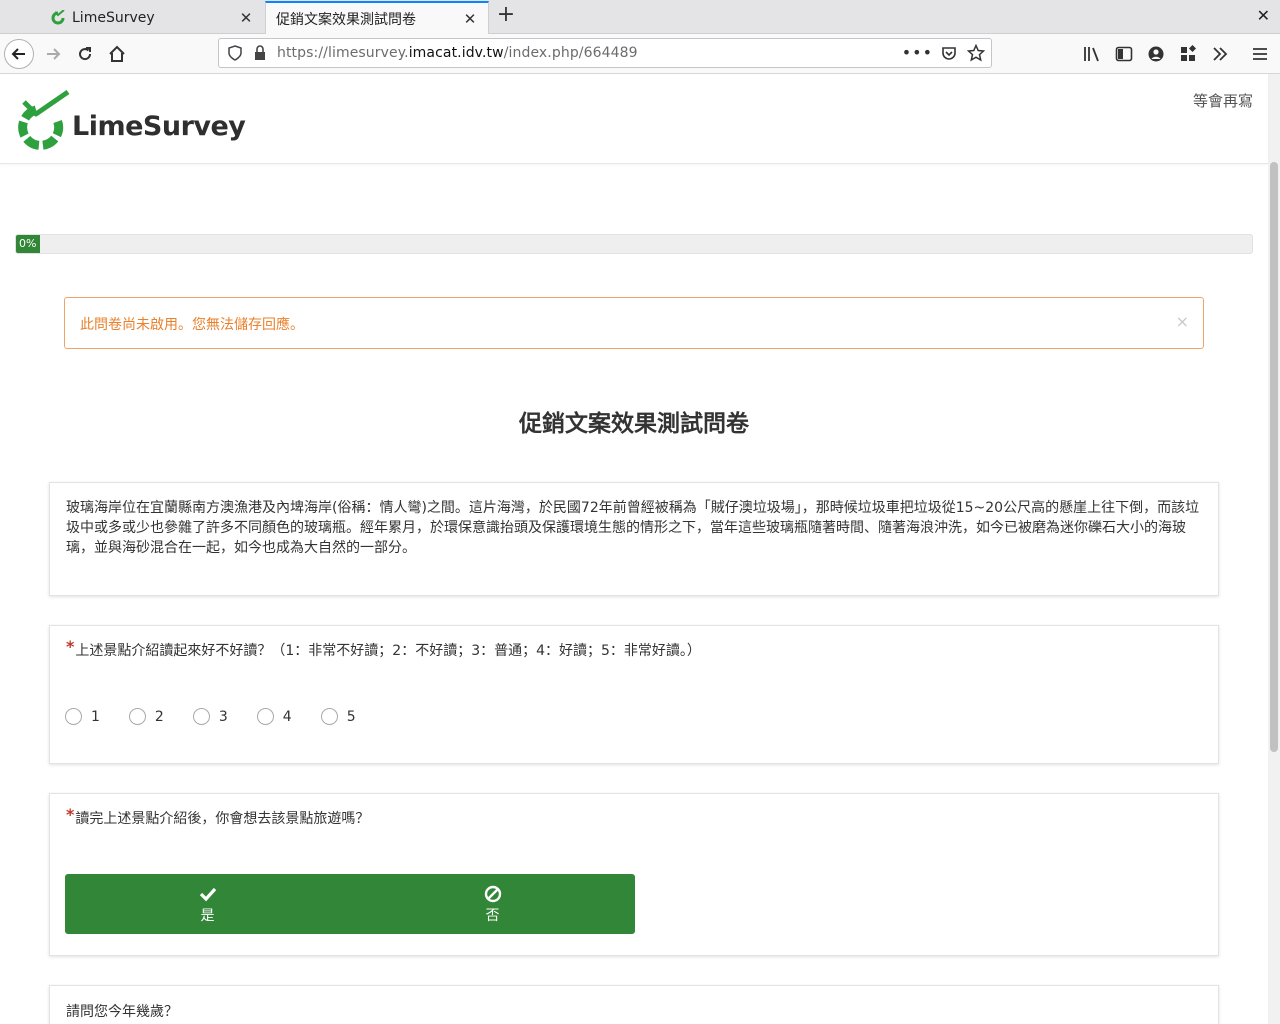 Image resolution: width=1280 pixels, height=1024 pixels. I want to click on radio-option-3: 3, so click(210, 716).